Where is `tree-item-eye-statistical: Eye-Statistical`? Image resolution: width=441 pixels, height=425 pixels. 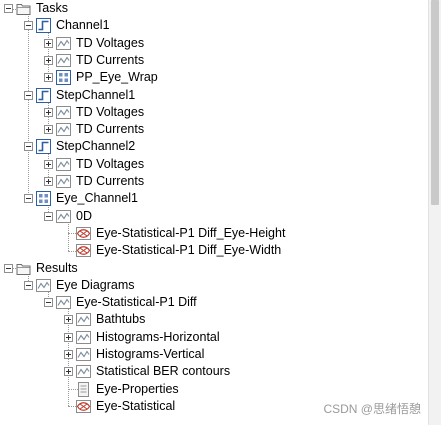 tree-item-eye-statistical: Eye-Statistical is located at coordinates (119, 406).